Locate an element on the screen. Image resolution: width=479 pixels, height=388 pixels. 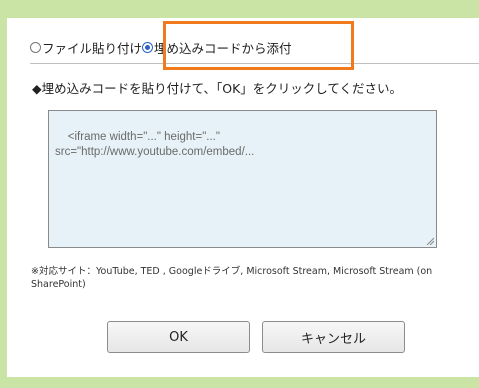
resize-grip-icon is located at coordinates (430, 241).